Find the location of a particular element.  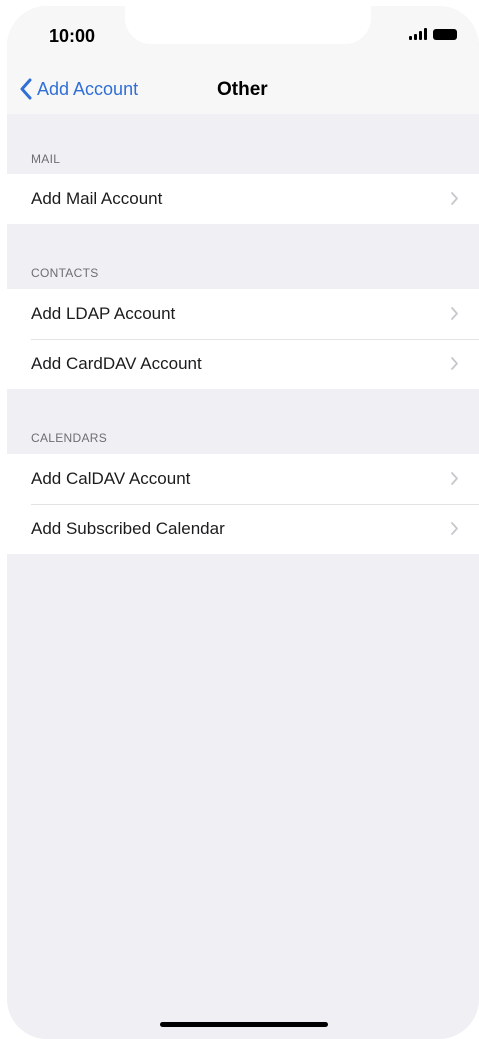

page-title: Other is located at coordinates (242, 89).